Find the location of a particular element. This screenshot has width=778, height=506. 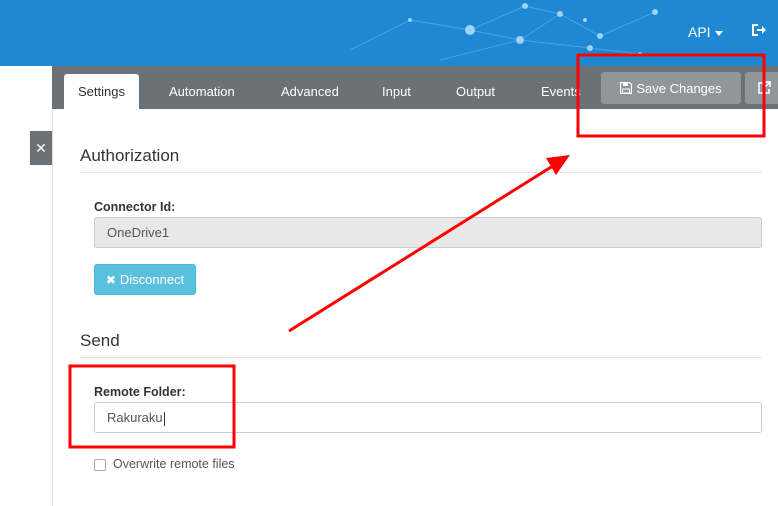

text-cursor is located at coordinates (164, 418).